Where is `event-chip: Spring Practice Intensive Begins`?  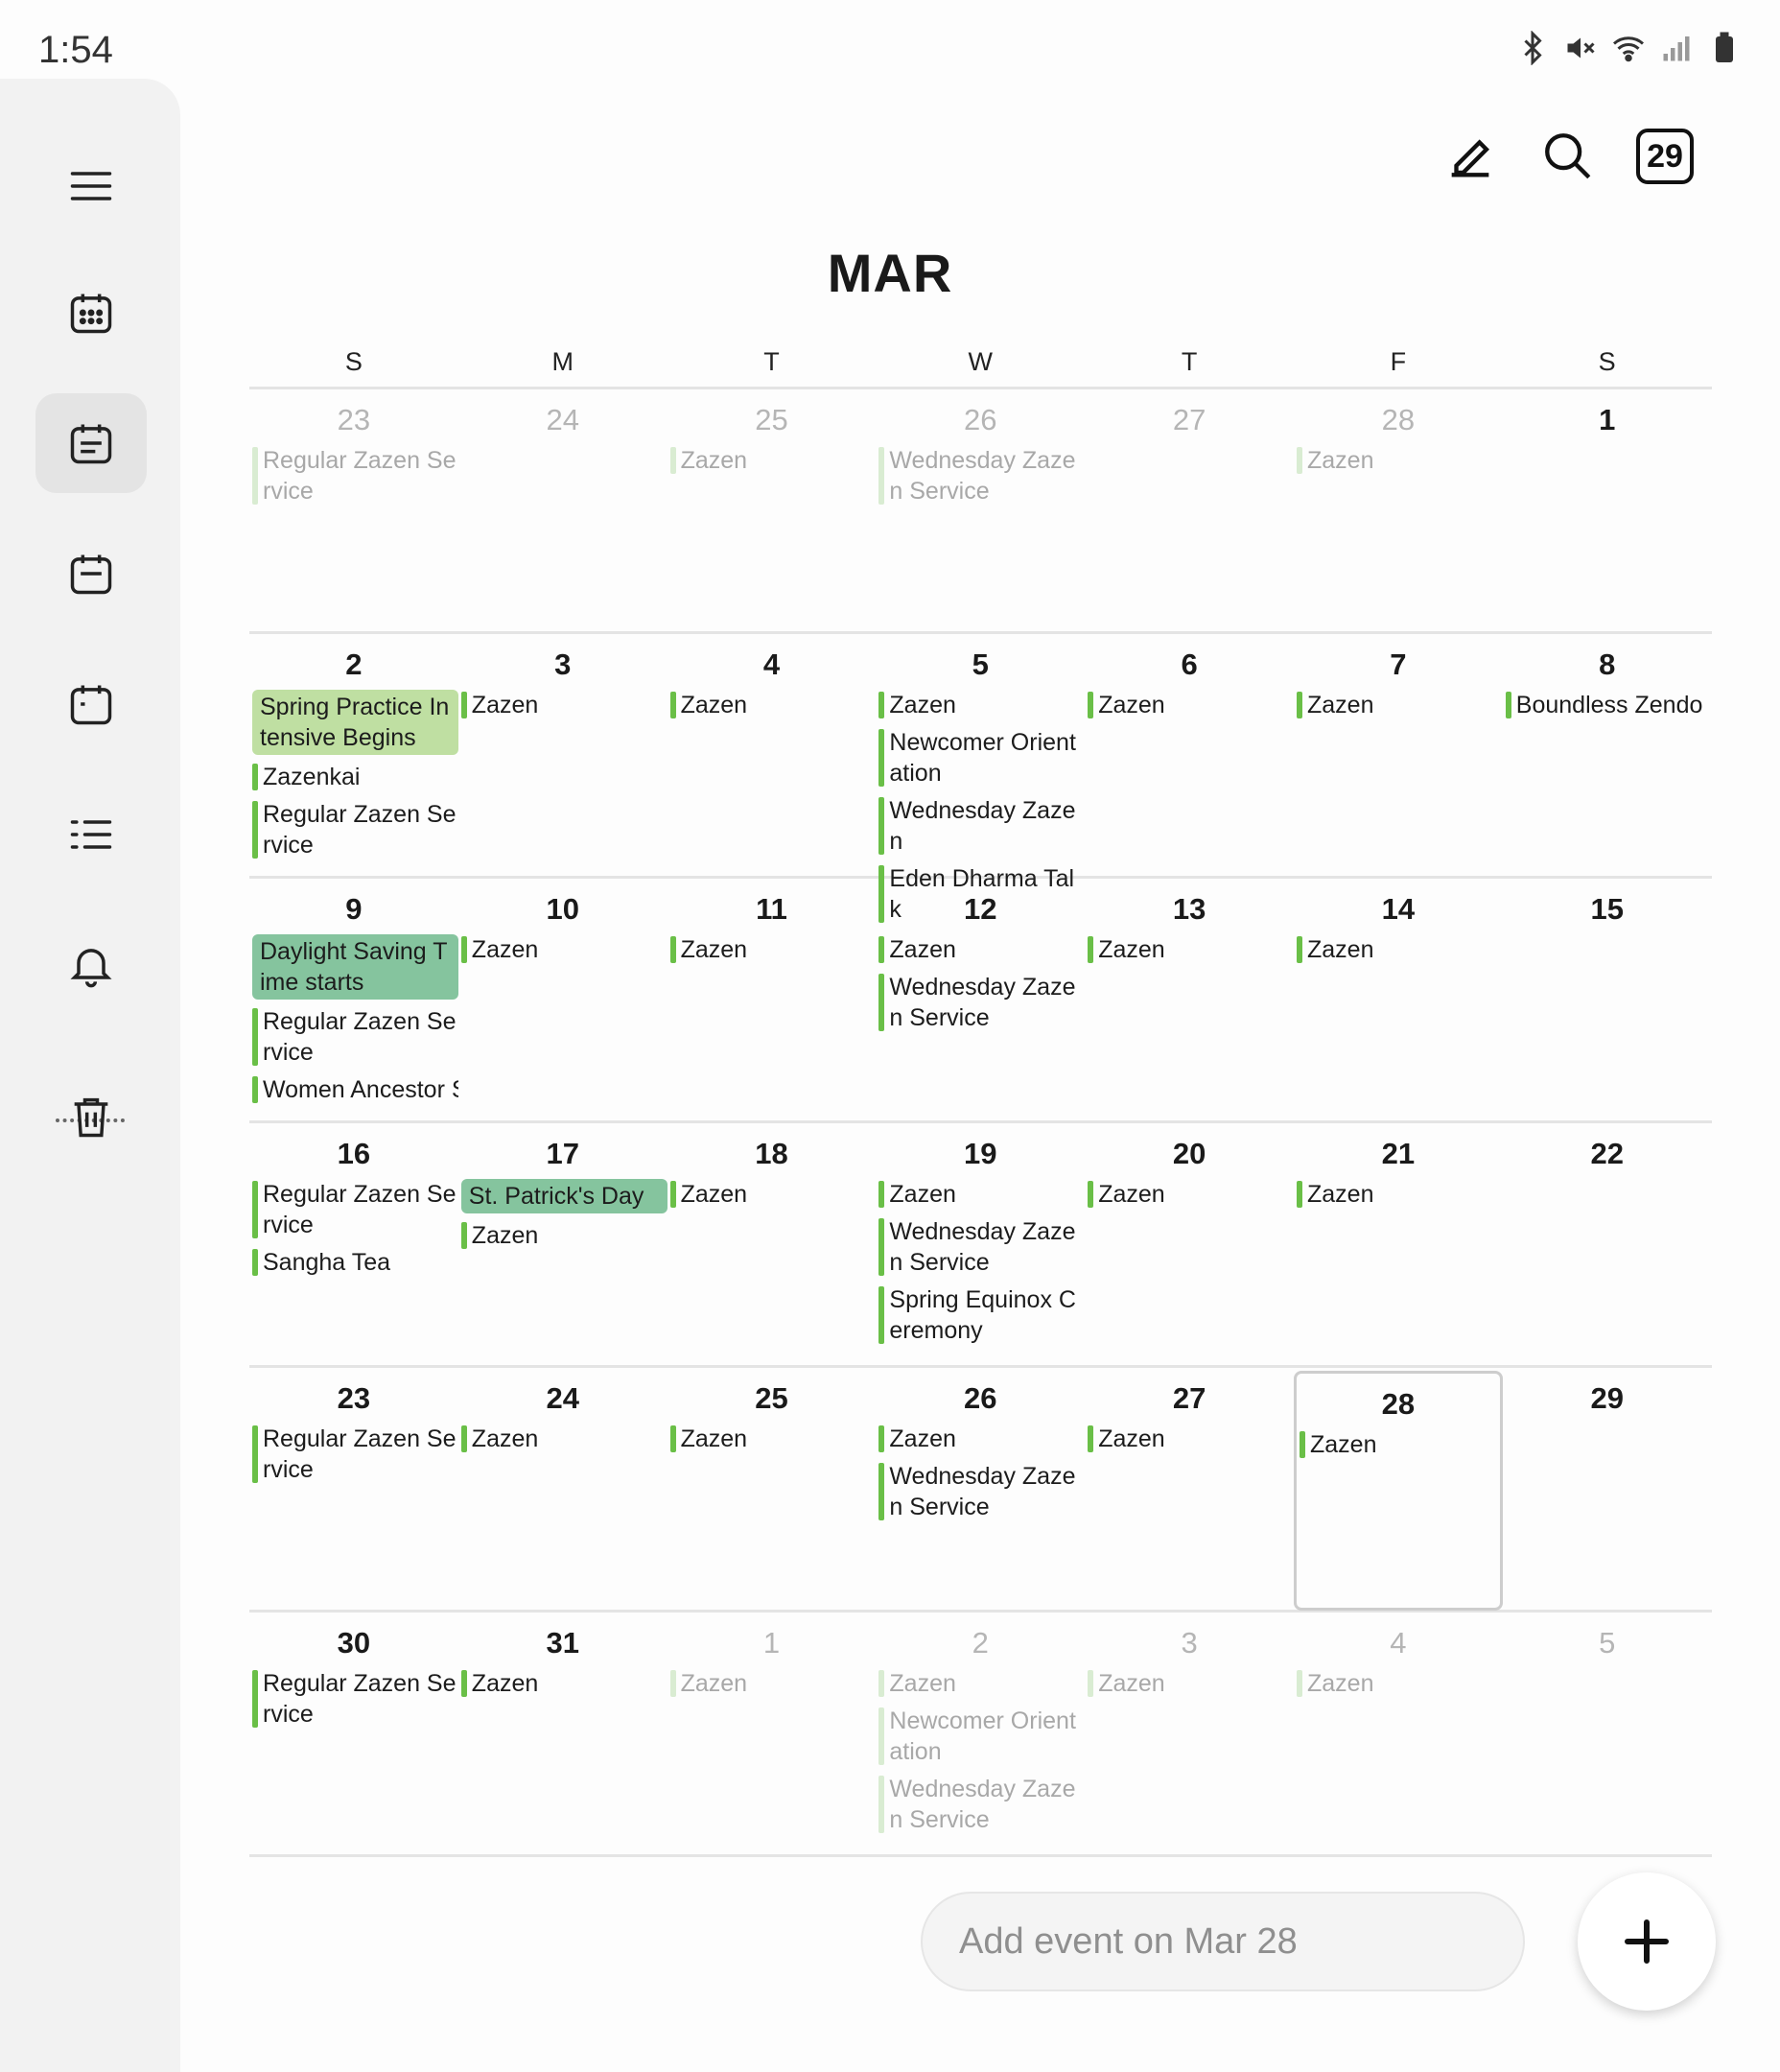
event-chip: Spring Practice Intensive Begins is located at coordinates (355, 722).